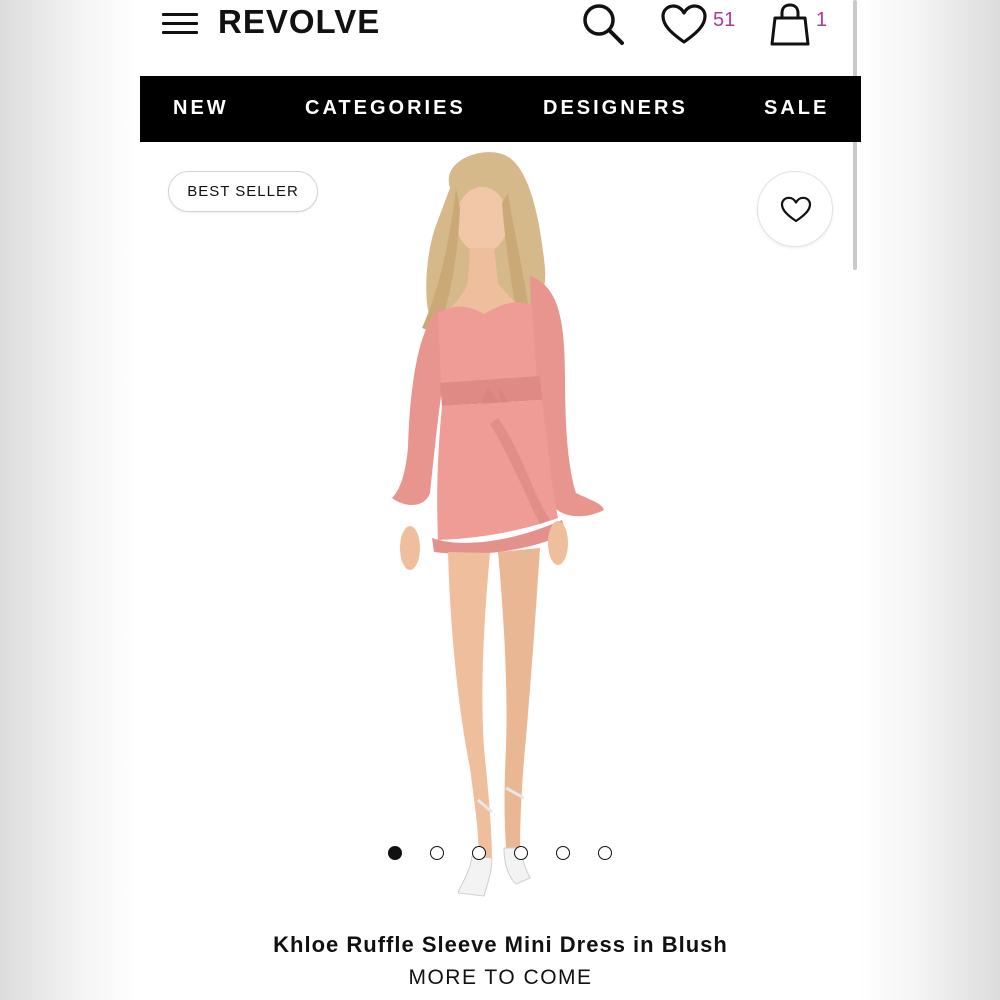 This screenshot has height=1000, width=1000. What do you see at coordinates (180, 24) in the screenshot?
I see `menu-icon` at bounding box center [180, 24].